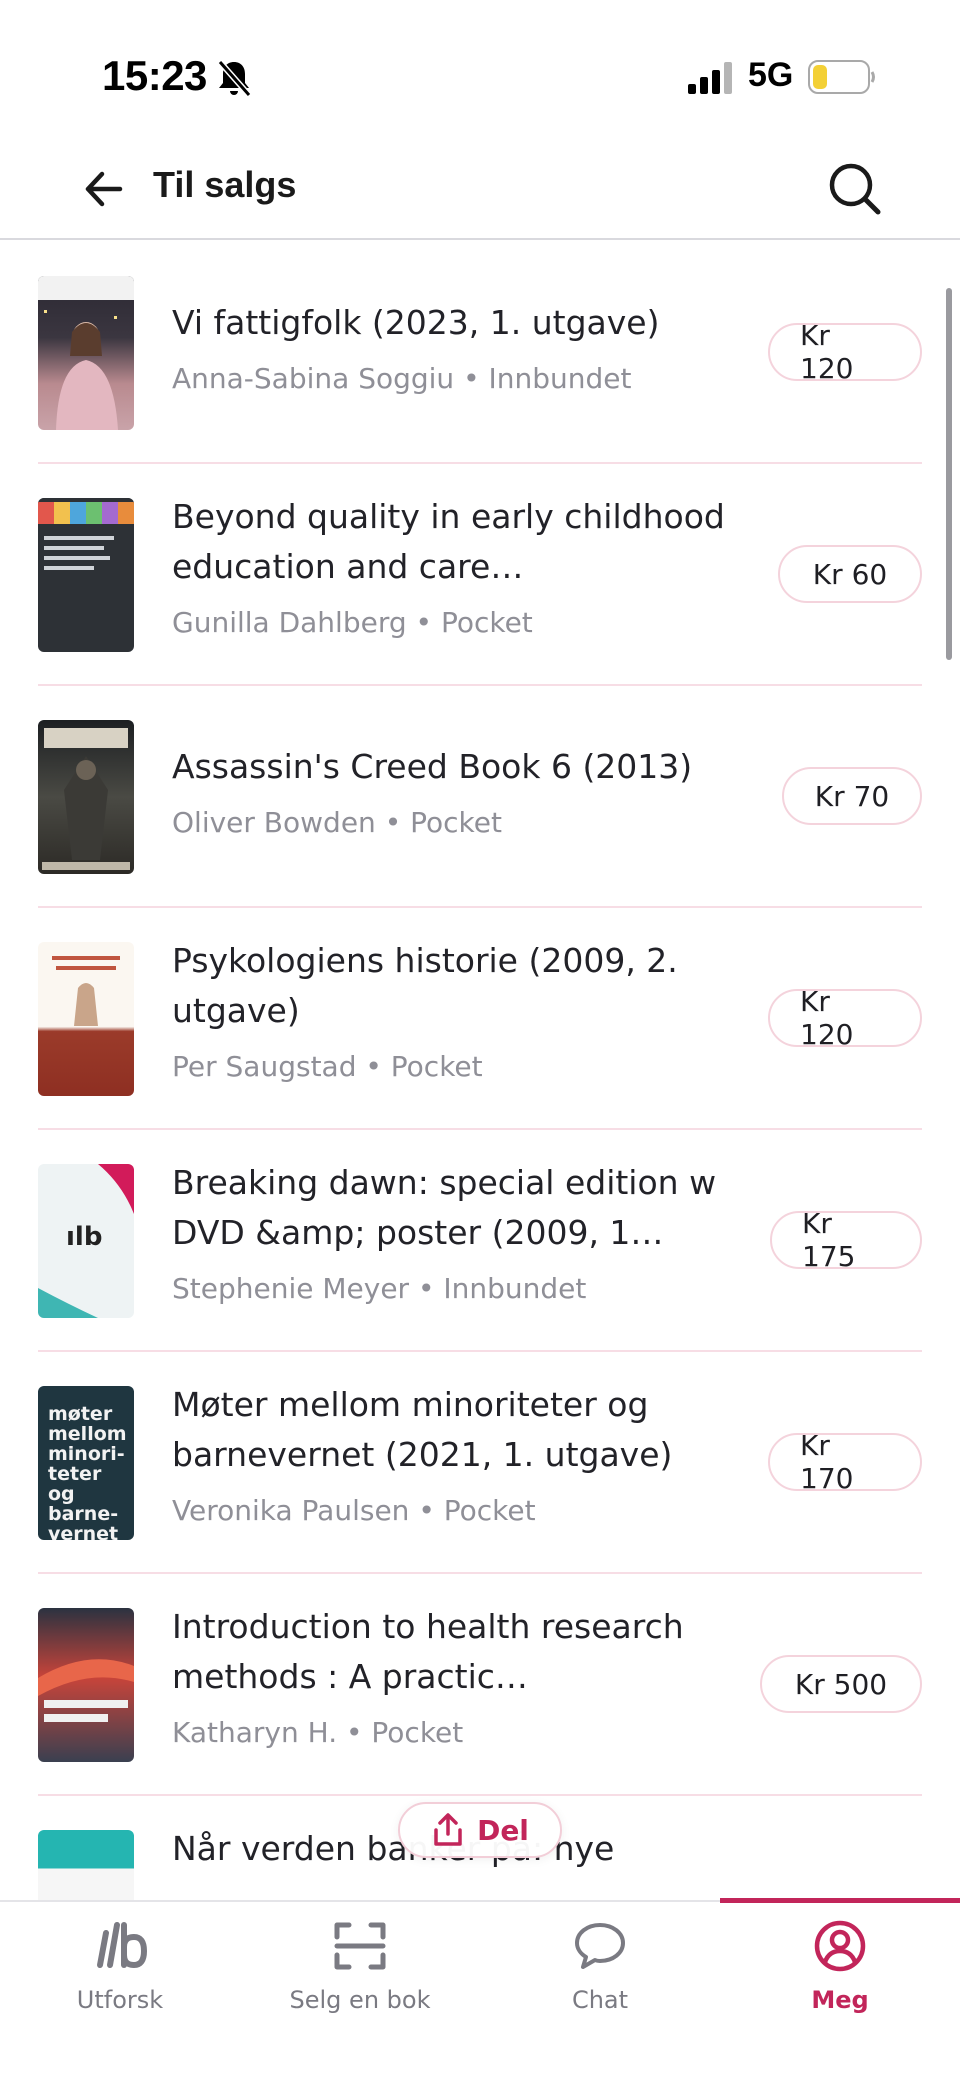 This screenshot has width=960, height=2087. I want to click on book-title: Vi fattigfolk (2023, 1. utgave), so click(416, 322).